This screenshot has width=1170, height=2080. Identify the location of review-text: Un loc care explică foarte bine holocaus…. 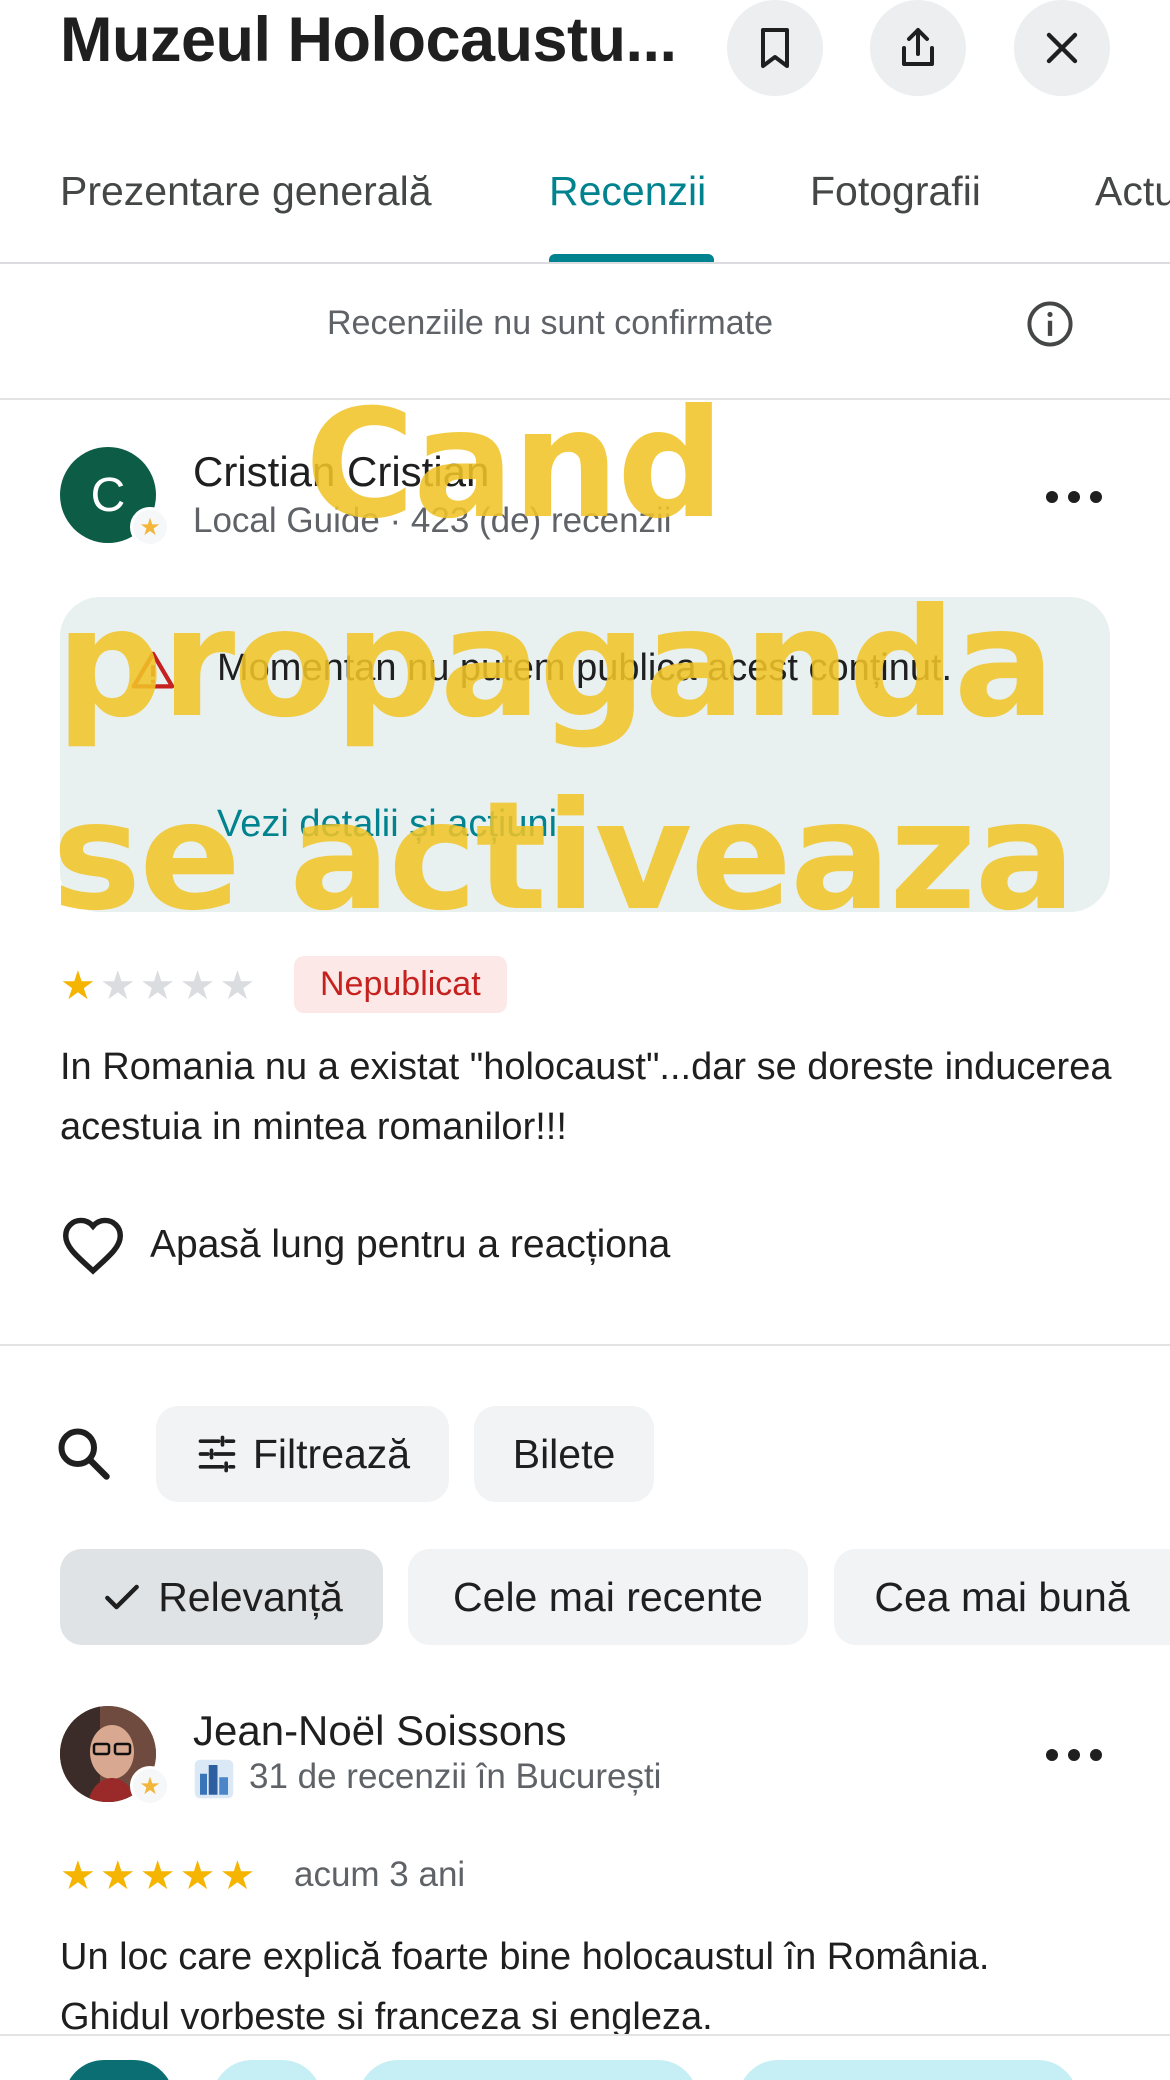
(525, 1987).